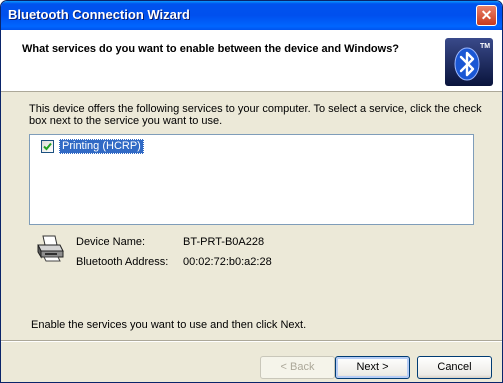 Image resolution: width=503 pixels, height=383 pixels. I want to click on title-bar: Bluetooth Connection Wizard ✕, so click(251, 15).